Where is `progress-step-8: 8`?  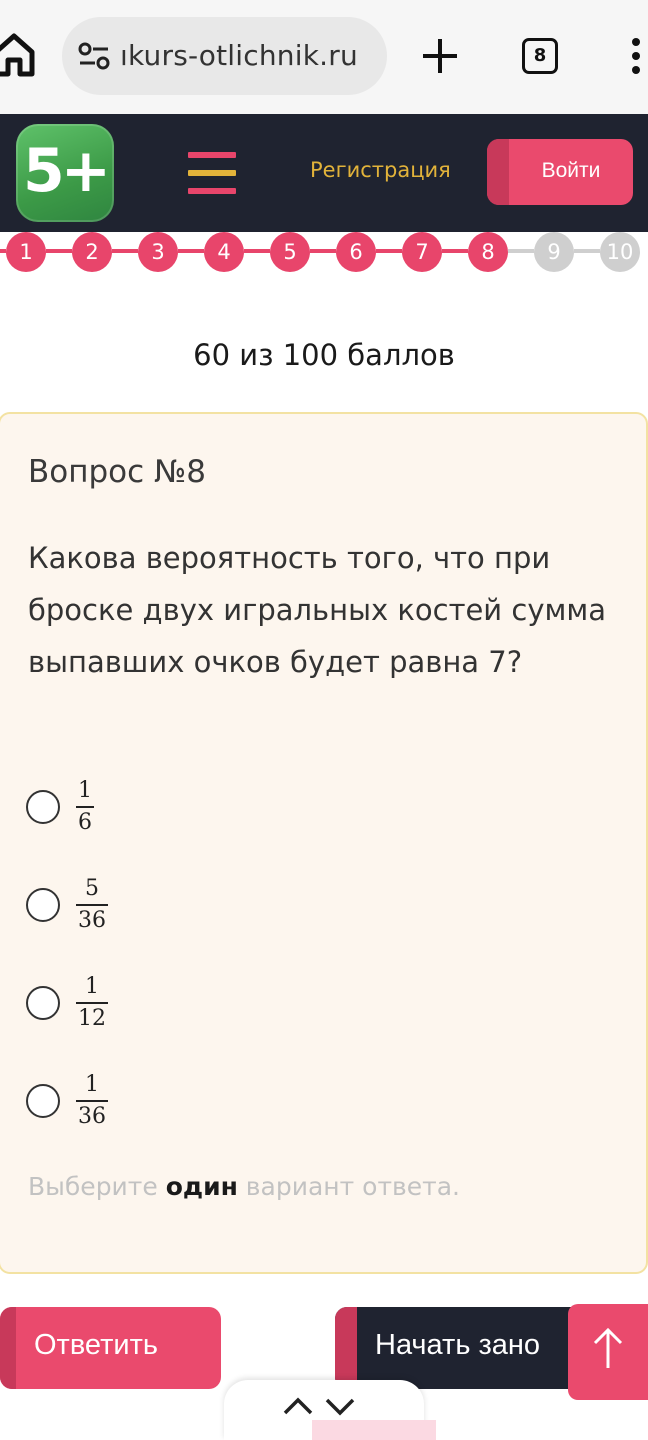 progress-step-8: 8 is located at coordinates (488, 252).